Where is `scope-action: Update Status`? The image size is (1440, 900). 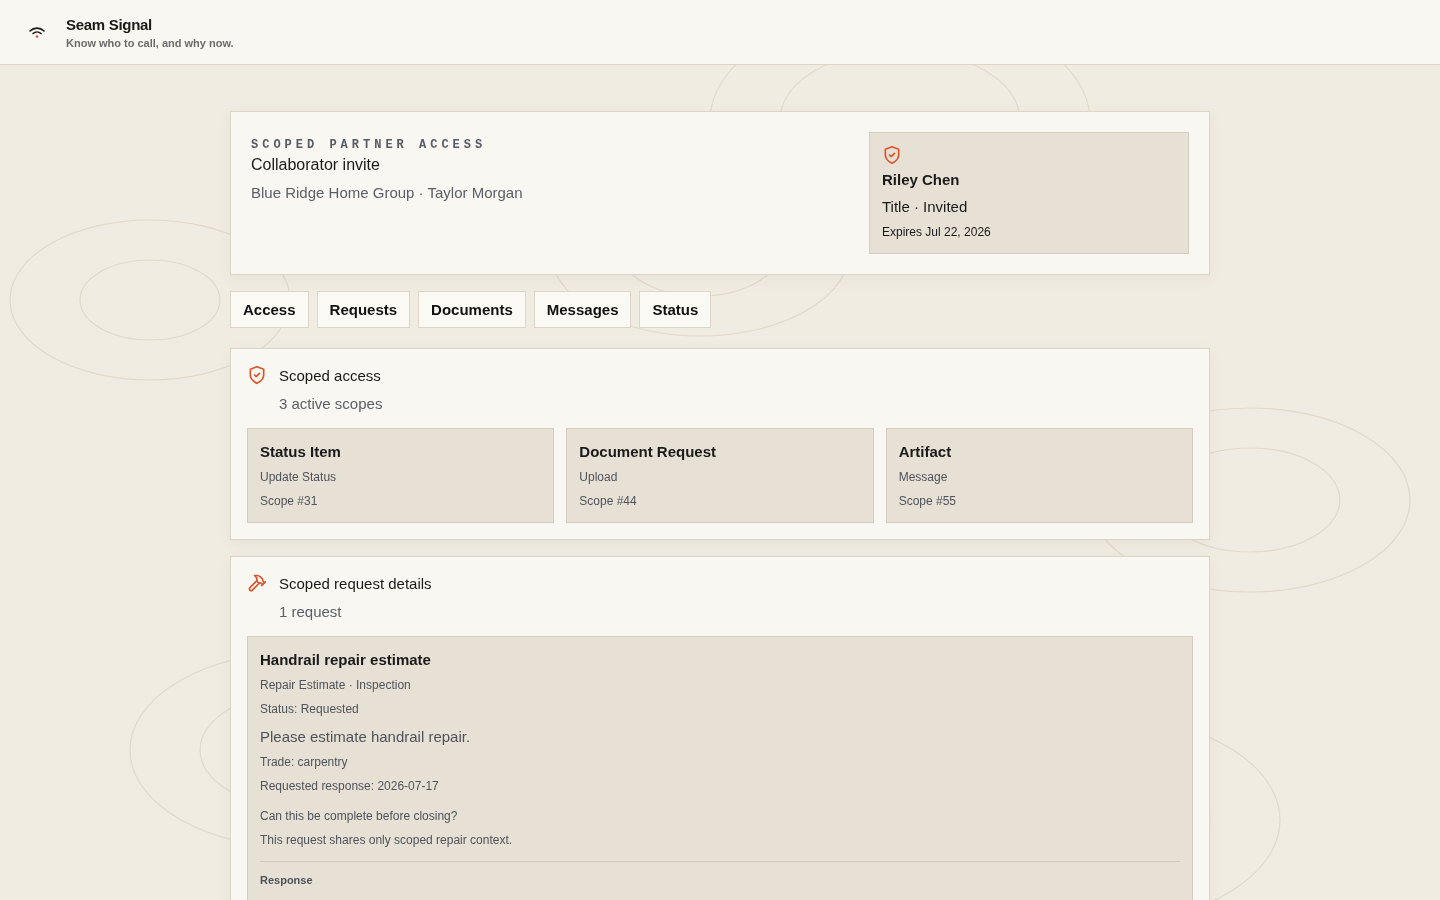 scope-action: Update Status is located at coordinates (299, 477).